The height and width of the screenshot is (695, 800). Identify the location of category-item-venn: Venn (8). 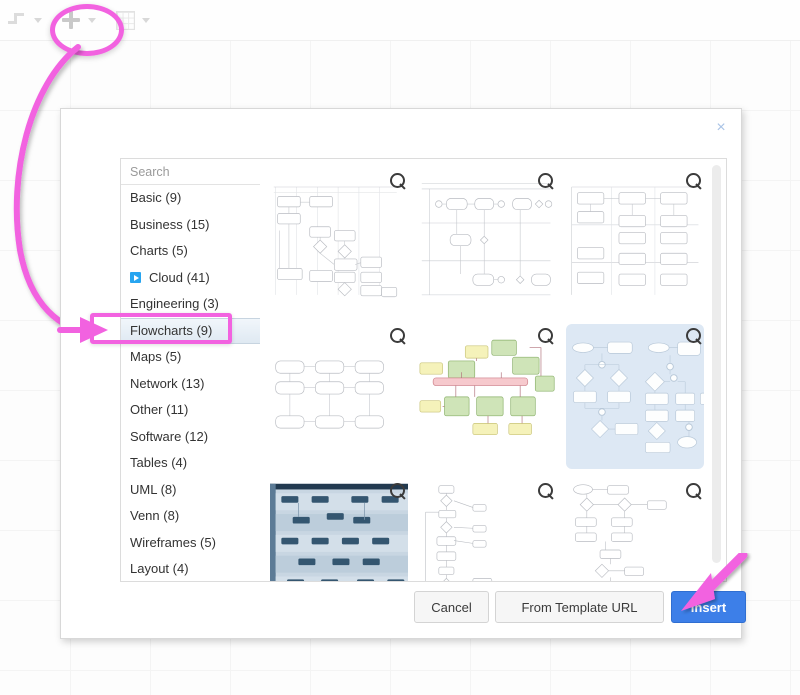
(190, 516).